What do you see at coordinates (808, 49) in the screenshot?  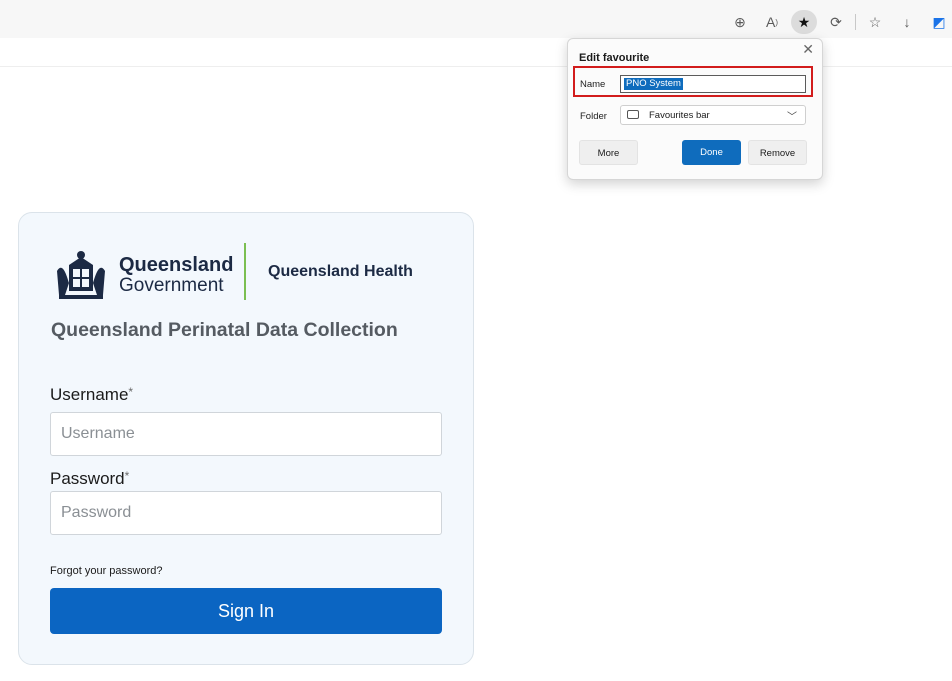 I see `close-icon: ✕` at bounding box center [808, 49].